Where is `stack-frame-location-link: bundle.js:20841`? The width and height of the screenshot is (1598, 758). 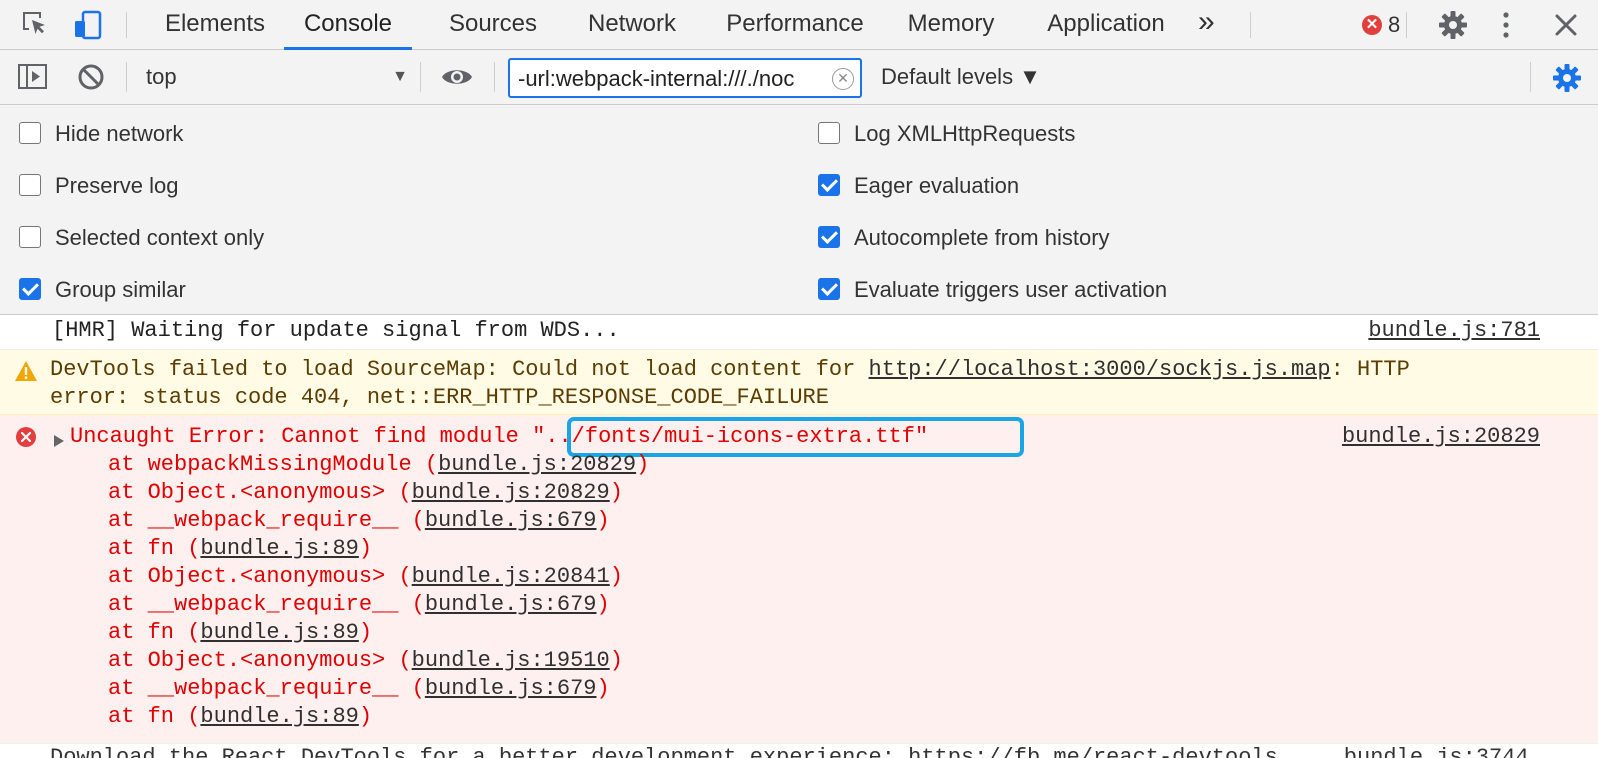 stack-frame-location-link: bundle.js:20841 is located at coordinates (511, 576).